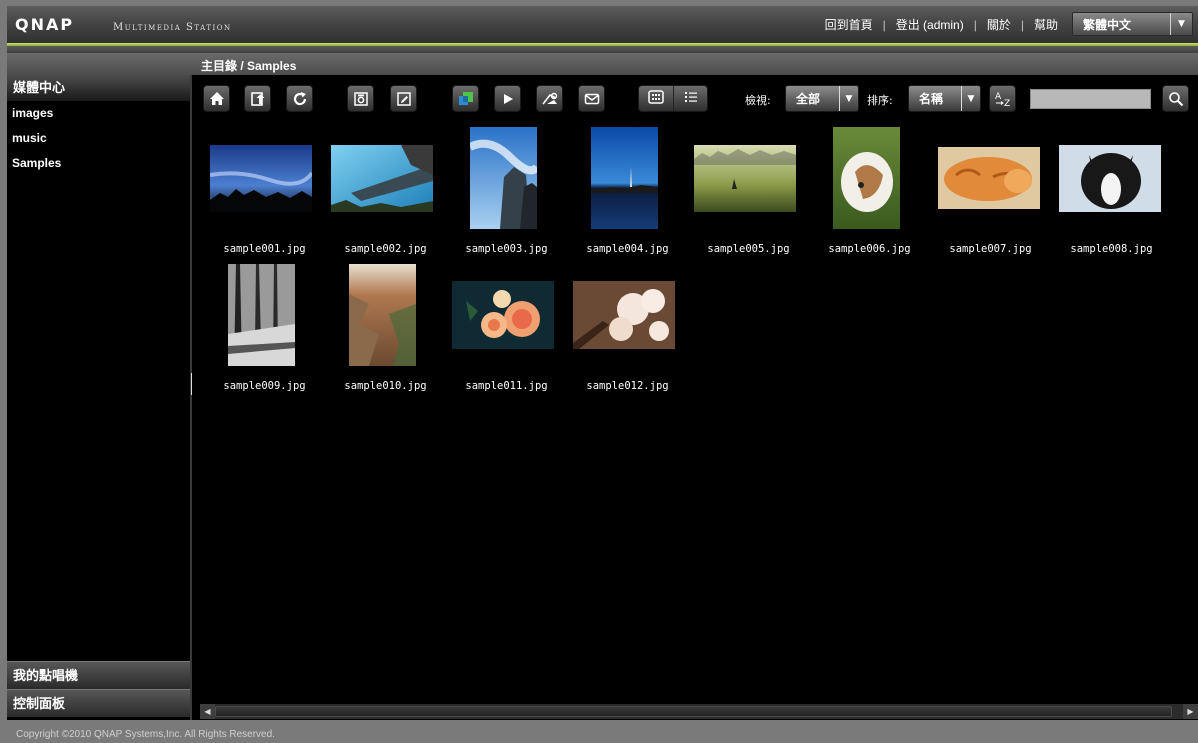 The height and width of the screenshot is (743, 1198). I want to click on thumbnail-label: sample008.jpg, so click(1111, 249).